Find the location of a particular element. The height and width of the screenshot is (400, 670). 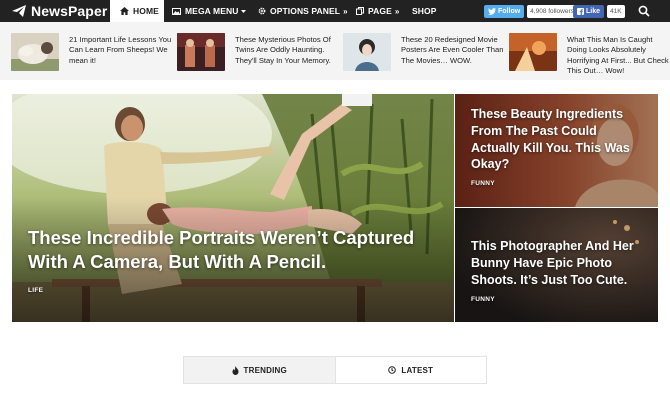

ticker-thumbnail-man is located at coordinates (533, 52).